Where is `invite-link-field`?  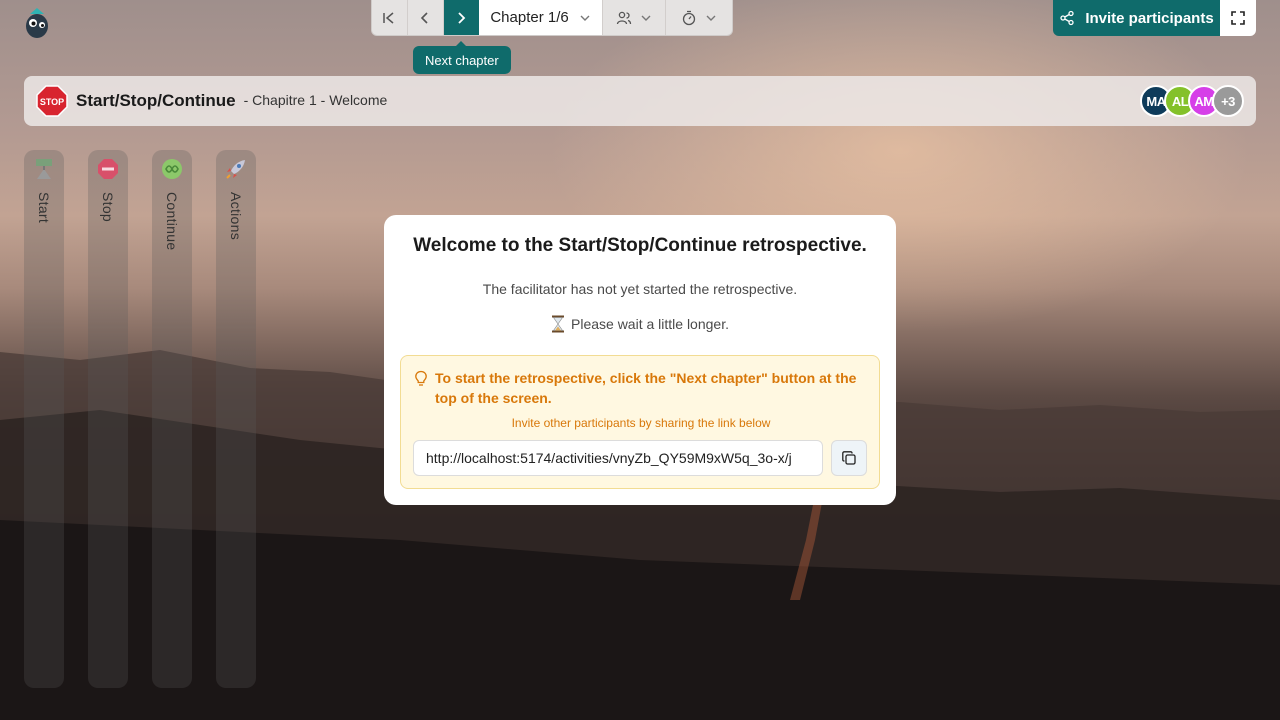 invite-link-field is located at coordinates (618, 458).